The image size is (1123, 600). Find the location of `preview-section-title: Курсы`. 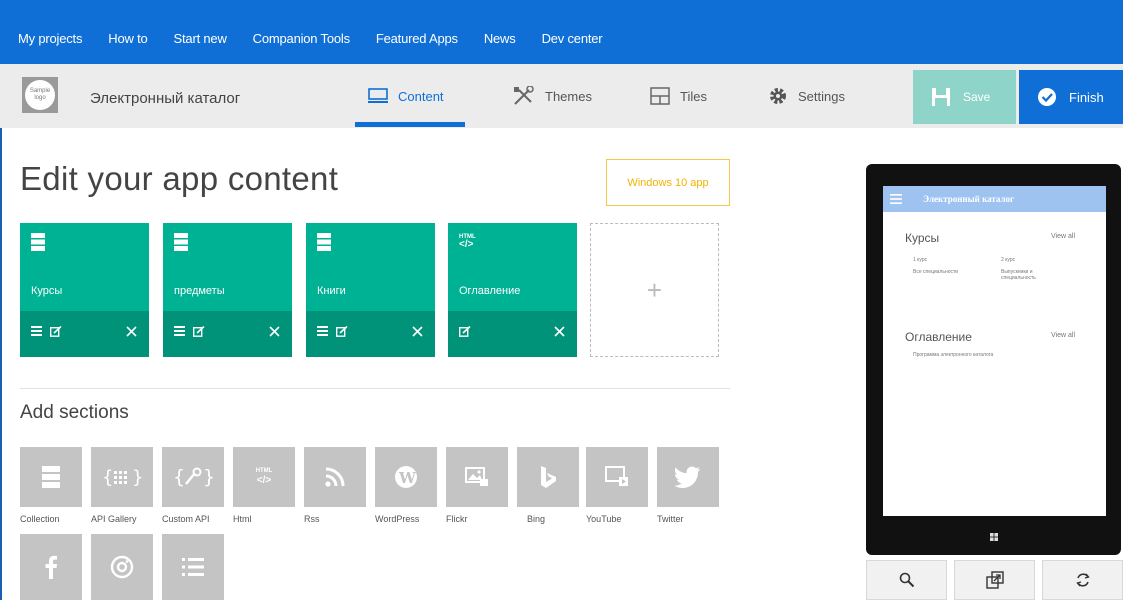

preview-section-title: Курсы is located at coordinates (922, 238).